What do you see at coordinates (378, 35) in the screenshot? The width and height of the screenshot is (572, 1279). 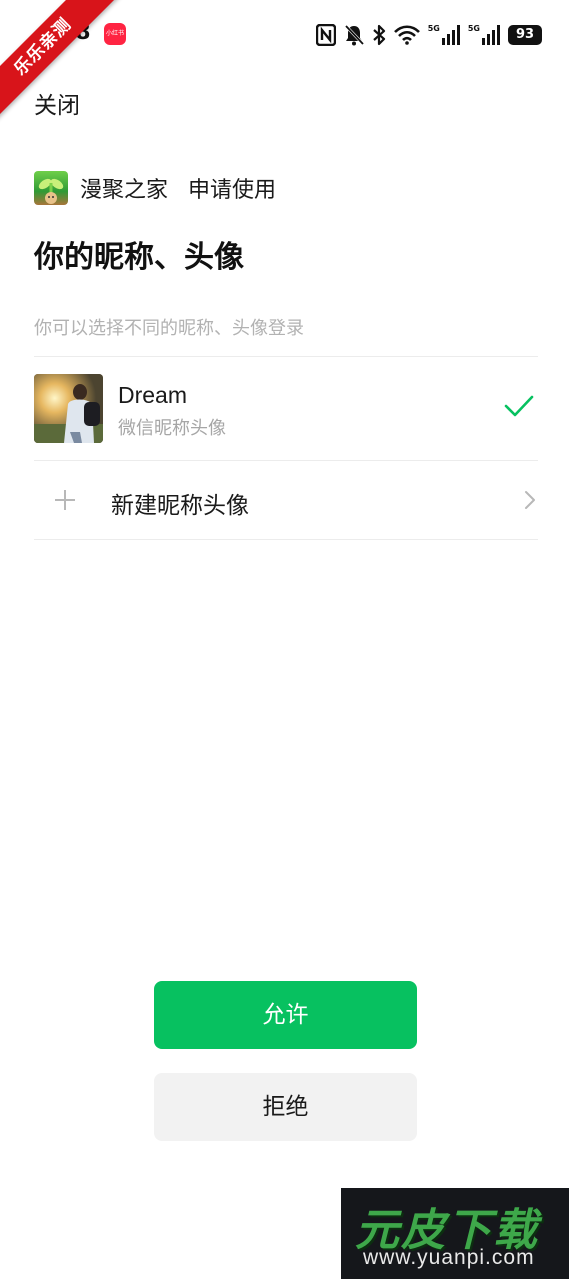 I see `bluetooth-icon` at bounding box center [378, 35].